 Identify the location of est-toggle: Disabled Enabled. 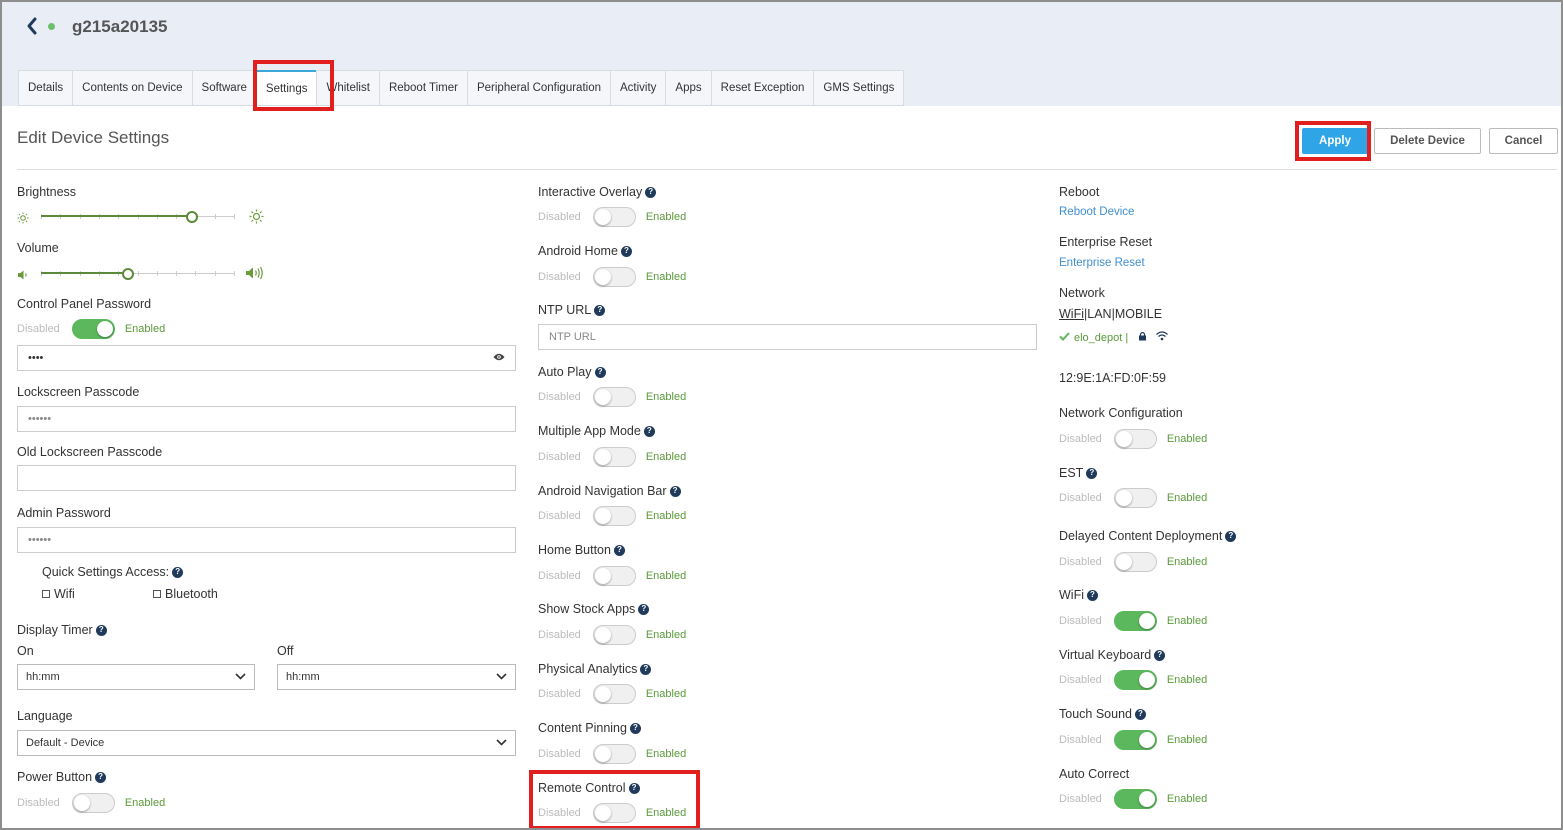
(1133, 498).